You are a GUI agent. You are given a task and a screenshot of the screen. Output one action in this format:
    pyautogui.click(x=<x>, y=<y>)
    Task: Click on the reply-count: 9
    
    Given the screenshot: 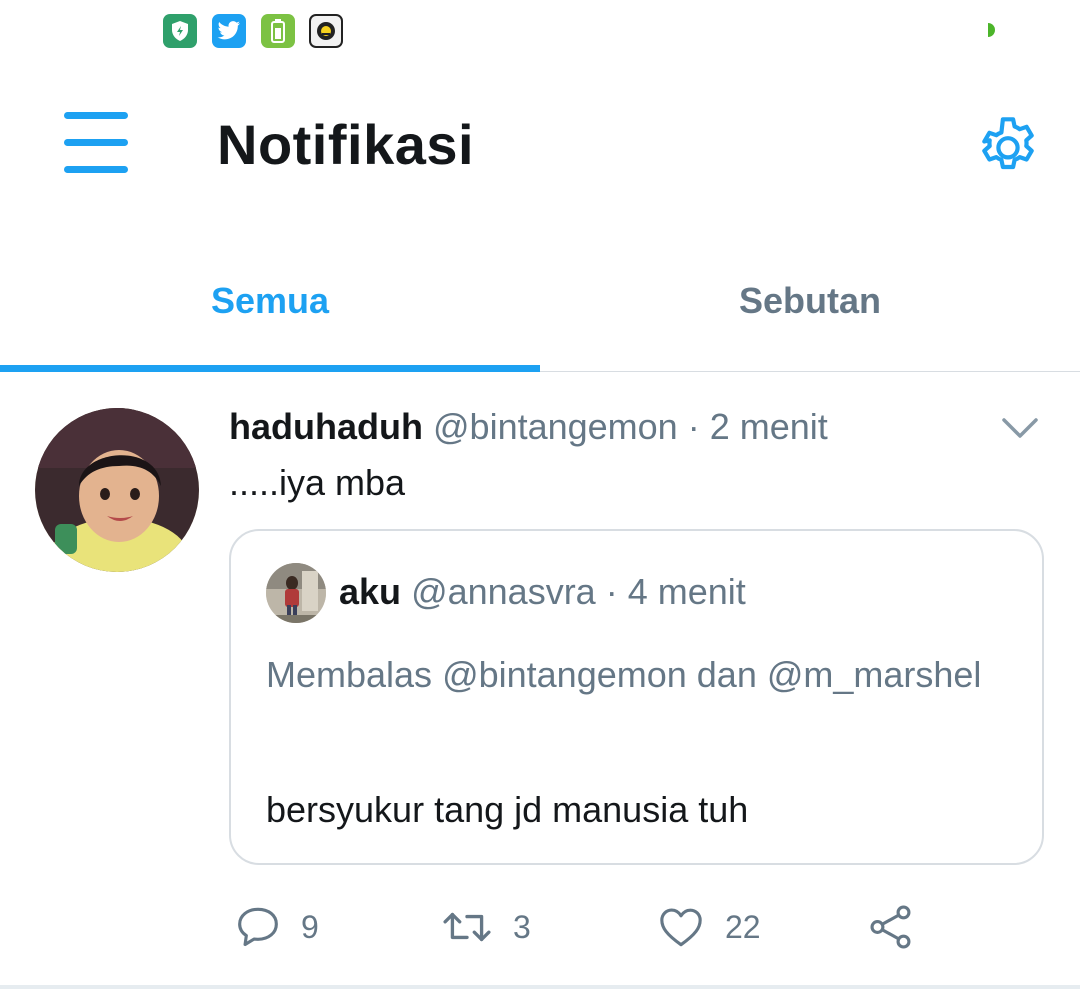 What is the action you would take?
    pyautogui.click(x=310, y=926)
    